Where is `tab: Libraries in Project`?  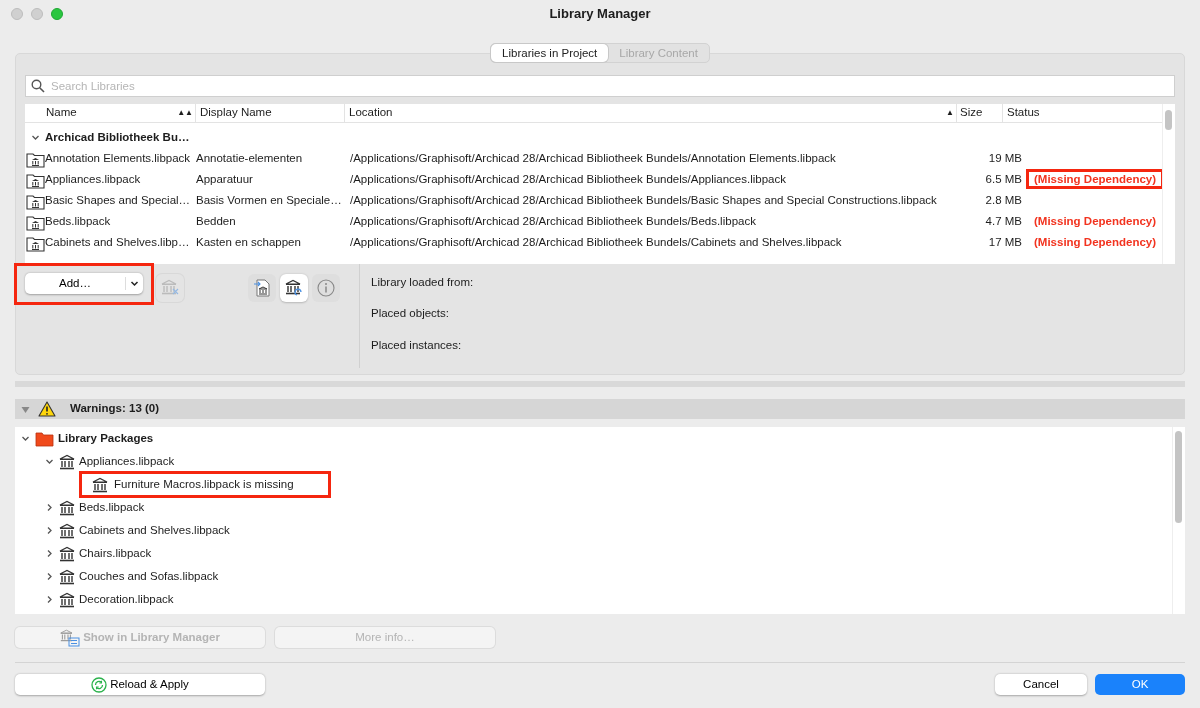 tab: Libraries in Project is located at coordinates (550, 53).